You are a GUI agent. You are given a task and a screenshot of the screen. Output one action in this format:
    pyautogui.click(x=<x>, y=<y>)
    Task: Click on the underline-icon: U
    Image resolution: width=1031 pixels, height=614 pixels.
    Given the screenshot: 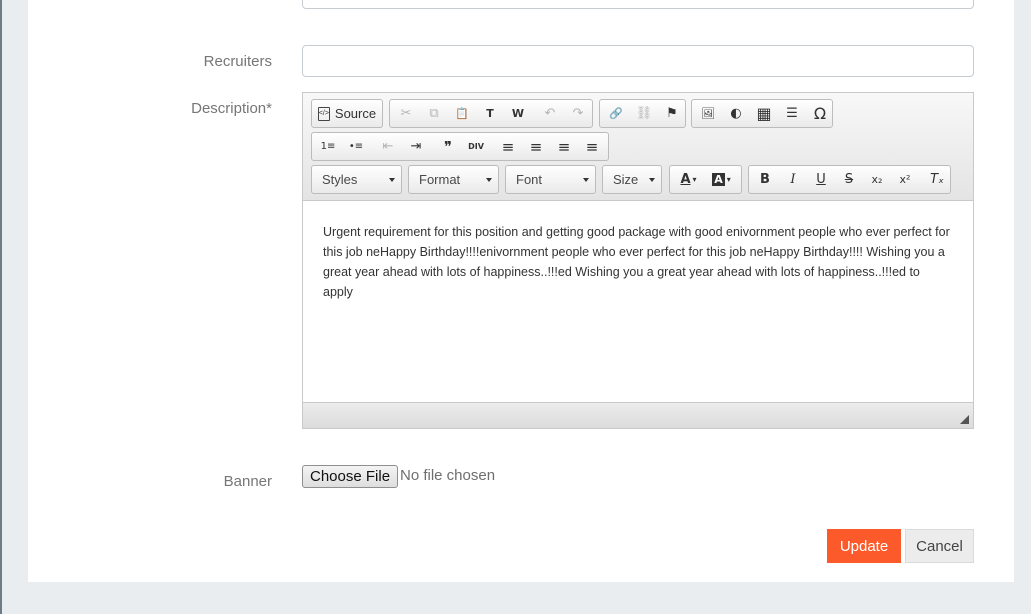 What is the action you would take?
    pyautogui.click(x=821, y=179)
    